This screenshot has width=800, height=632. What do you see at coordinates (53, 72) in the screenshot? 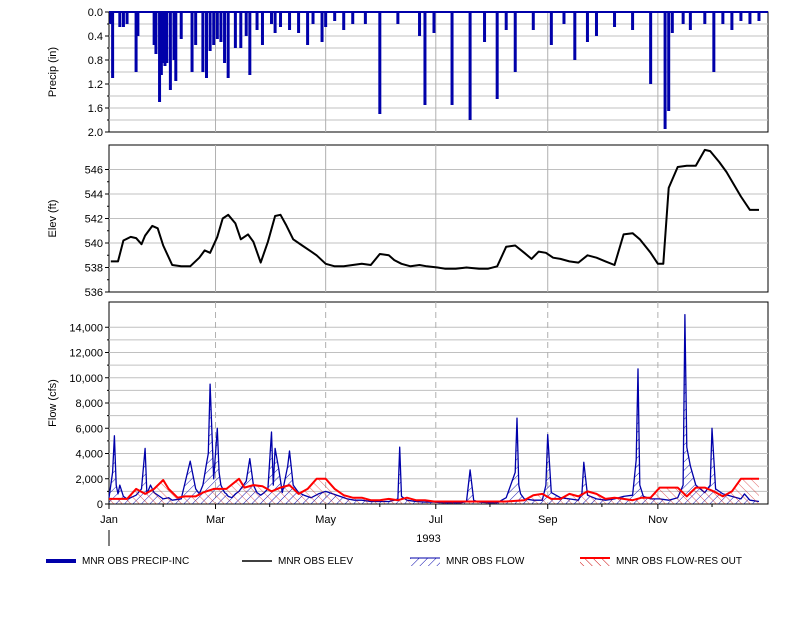
I see `y-axis-label: Precip (in)` at bounding box center [53, 72].